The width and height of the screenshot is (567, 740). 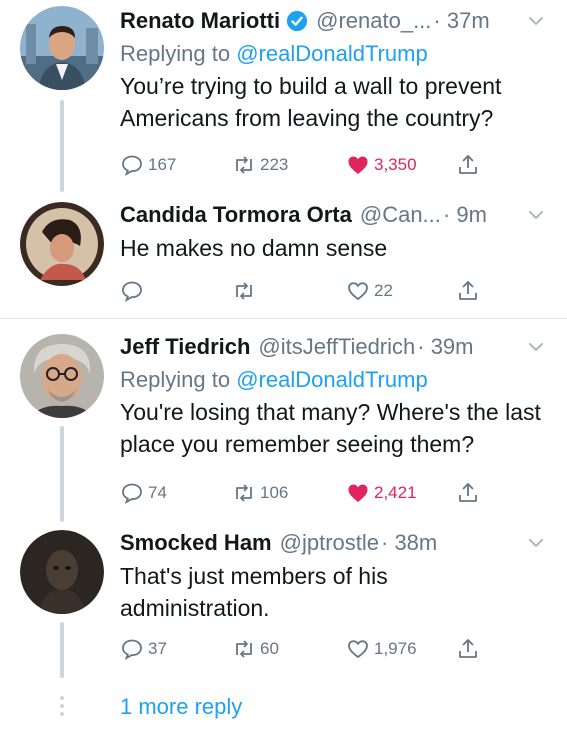 I want to click on reply-button: 37, so click(x=143, y=649).